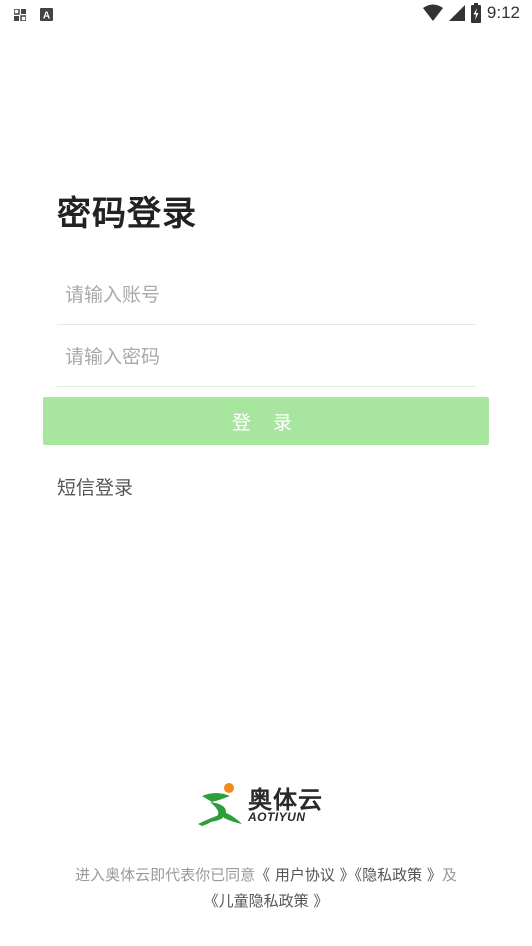 This screenshot has width=532, height=946. What do you see at coordinates (165, 875) in the screenshot?
I see `agreement-prefix: 进入奥体云即代表你已同意` at bounding box center [165, 875].